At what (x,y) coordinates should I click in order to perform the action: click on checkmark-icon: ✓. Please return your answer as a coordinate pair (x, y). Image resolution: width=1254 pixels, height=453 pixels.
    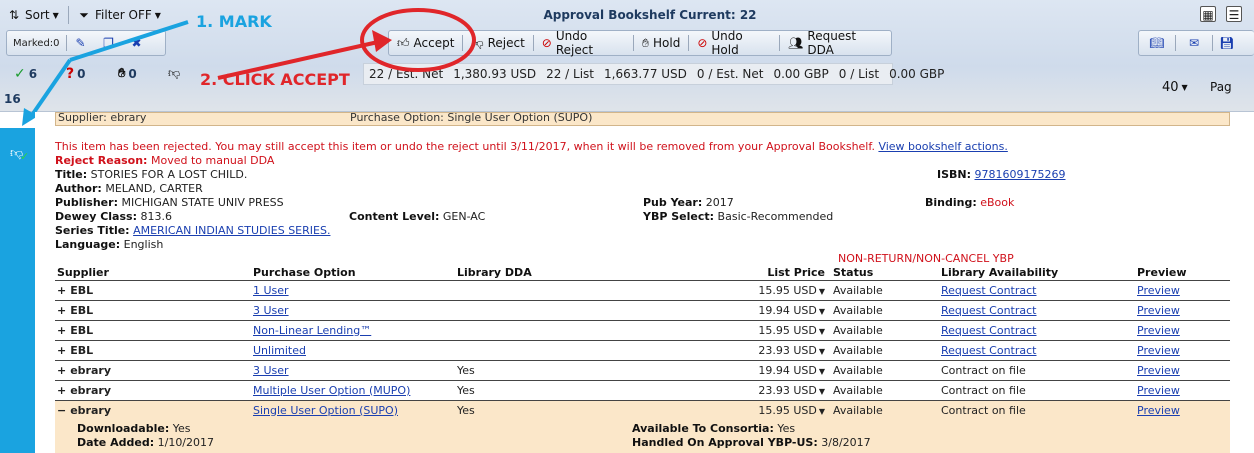
    Looking at the image, I should click on (25, 156).